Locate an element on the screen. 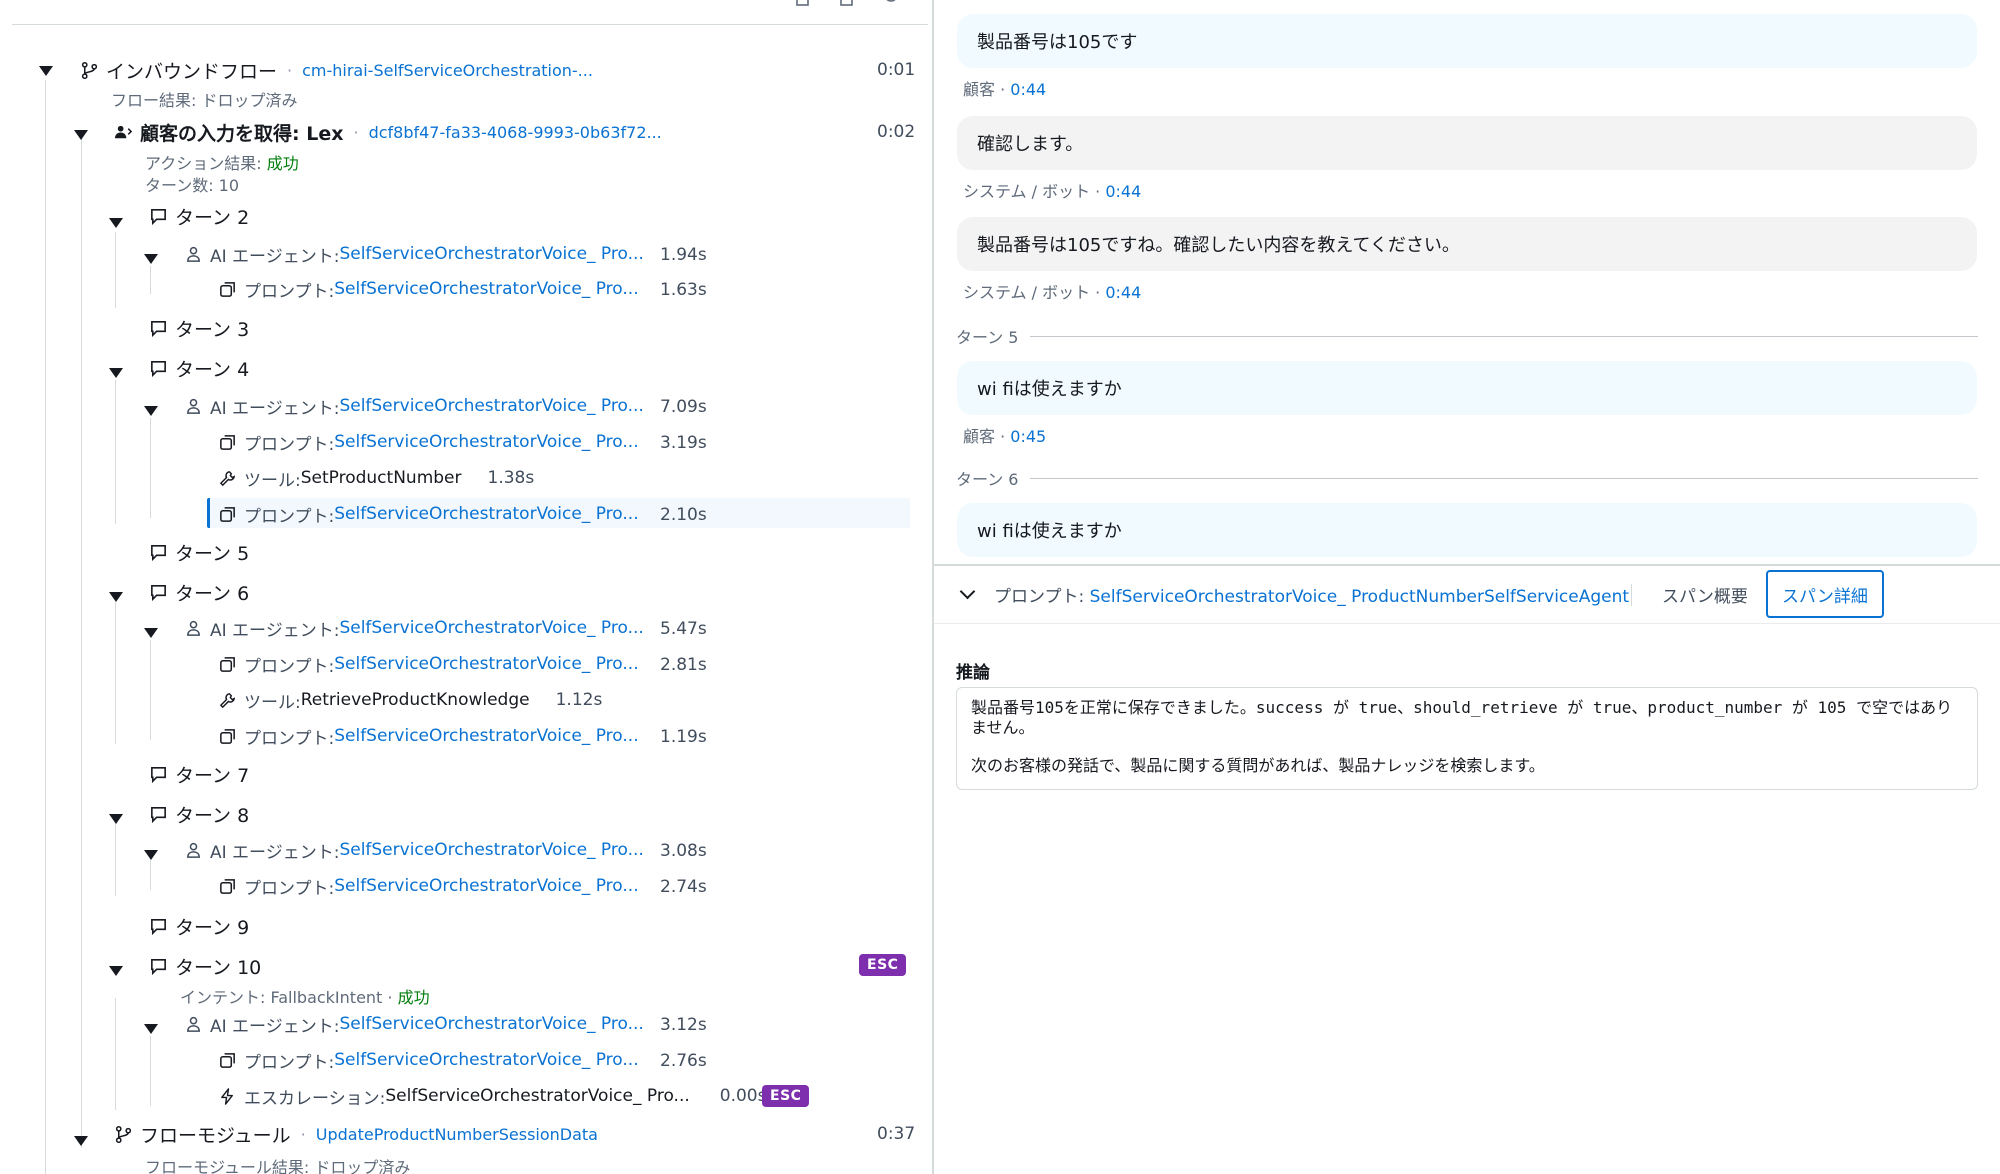  tree-node-tool: ツール: SetProductNumber 1.38s is located at coordinates (375, 478).